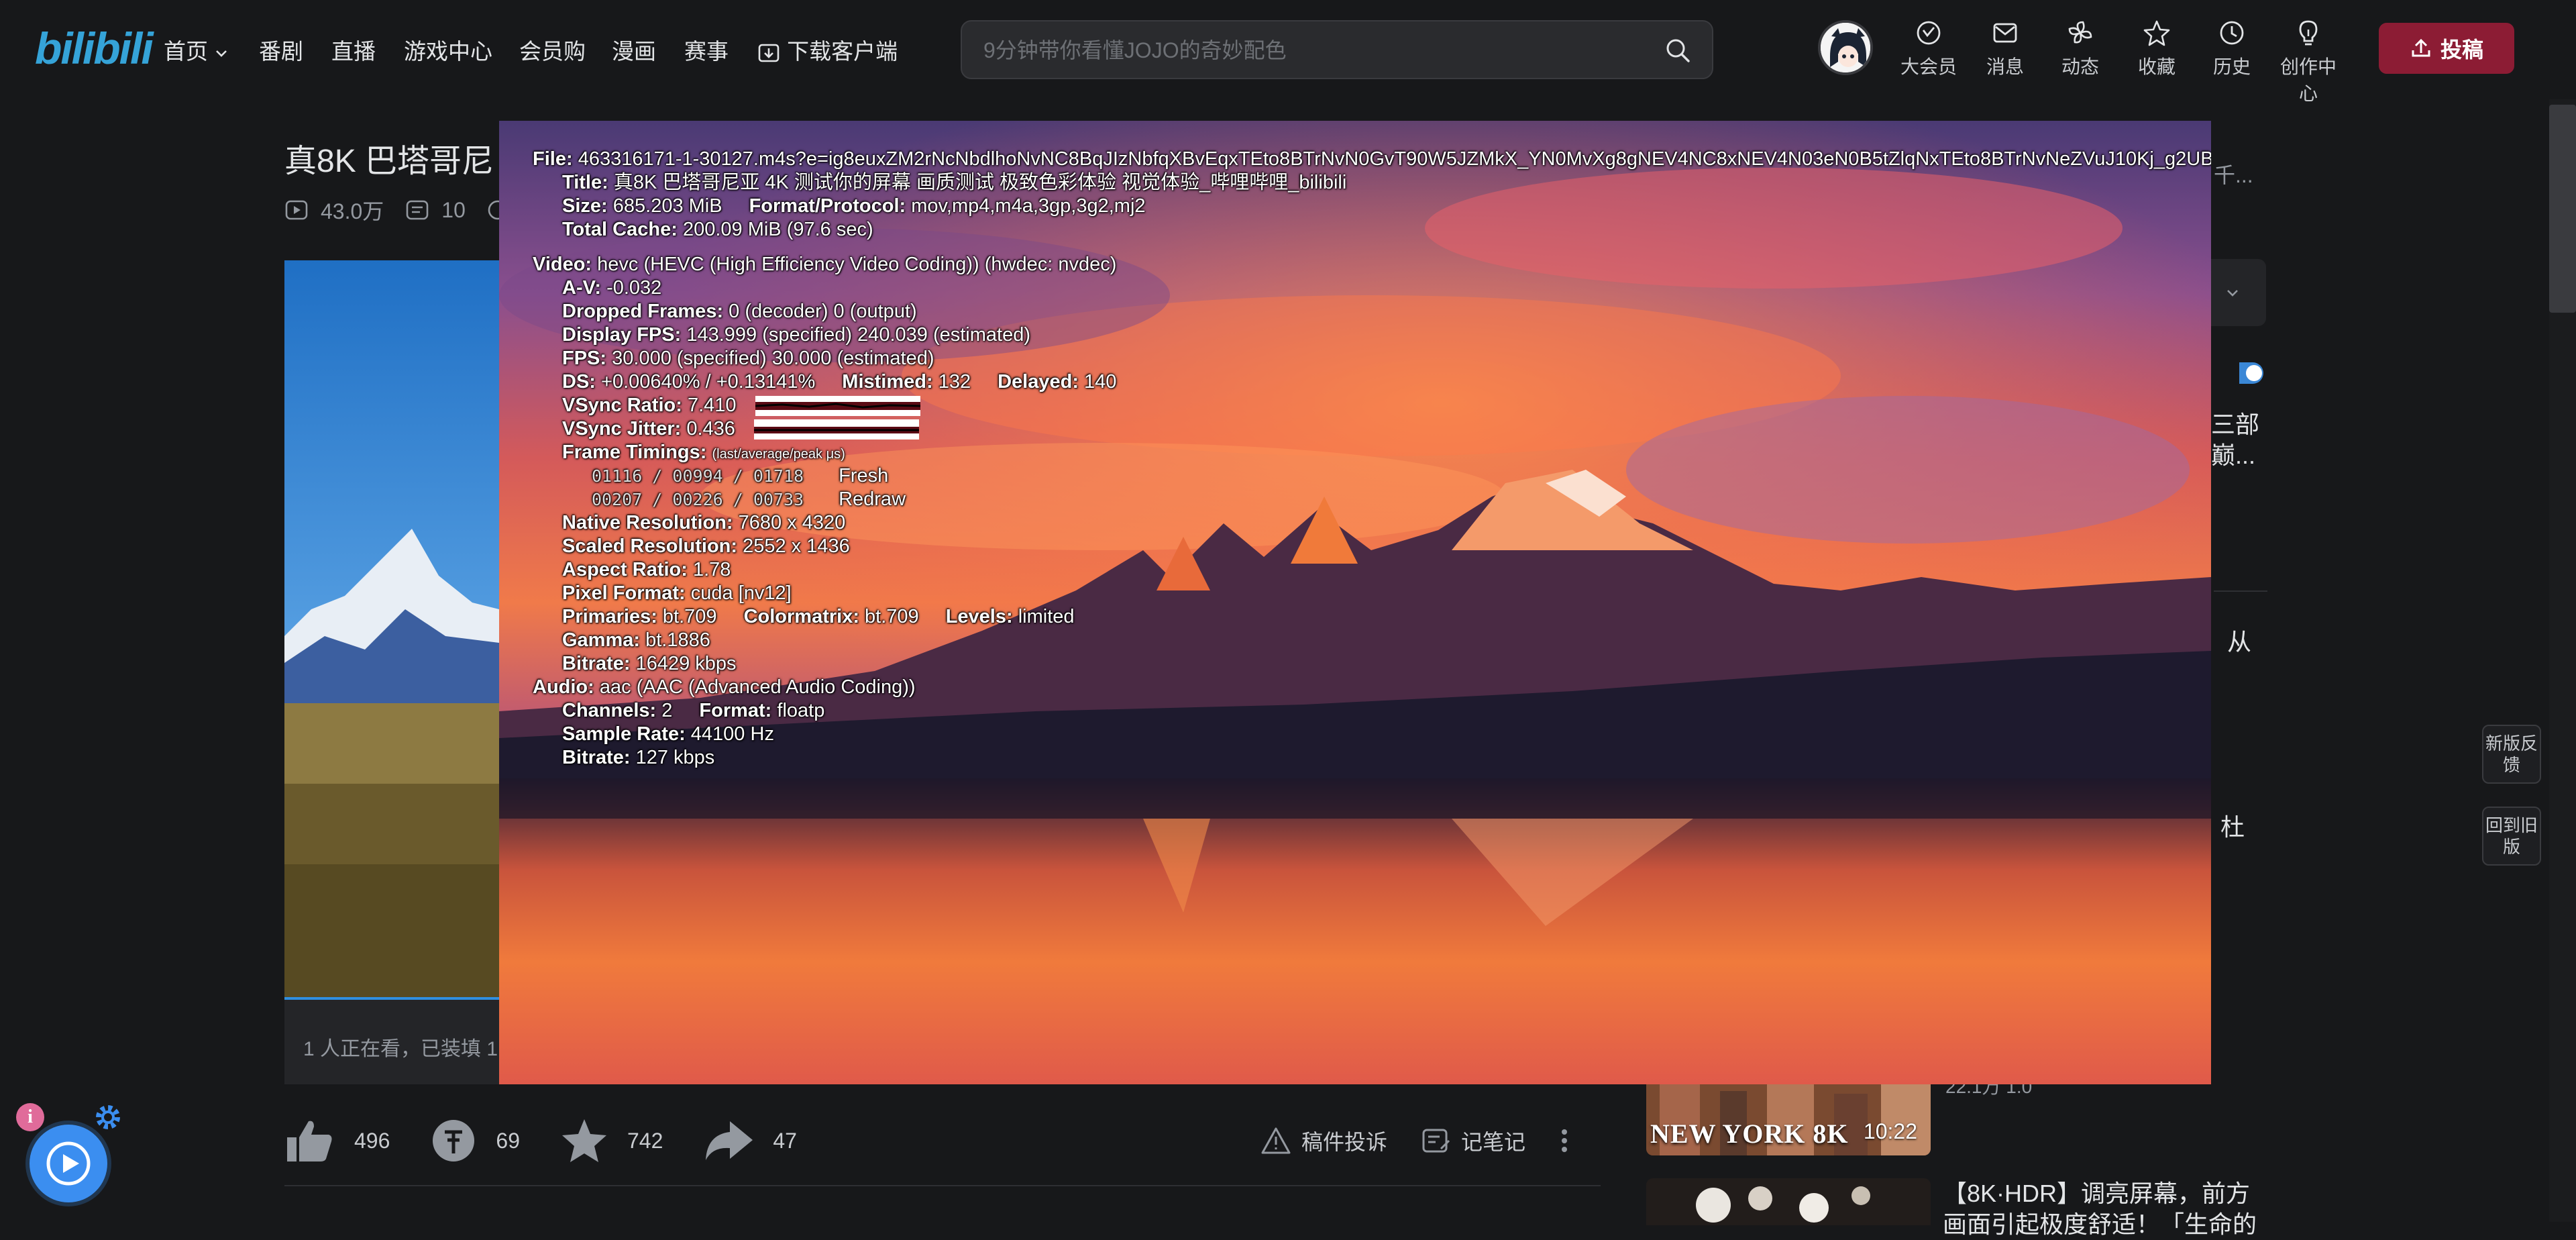  I want to click on search-input, so click(1305, 50).